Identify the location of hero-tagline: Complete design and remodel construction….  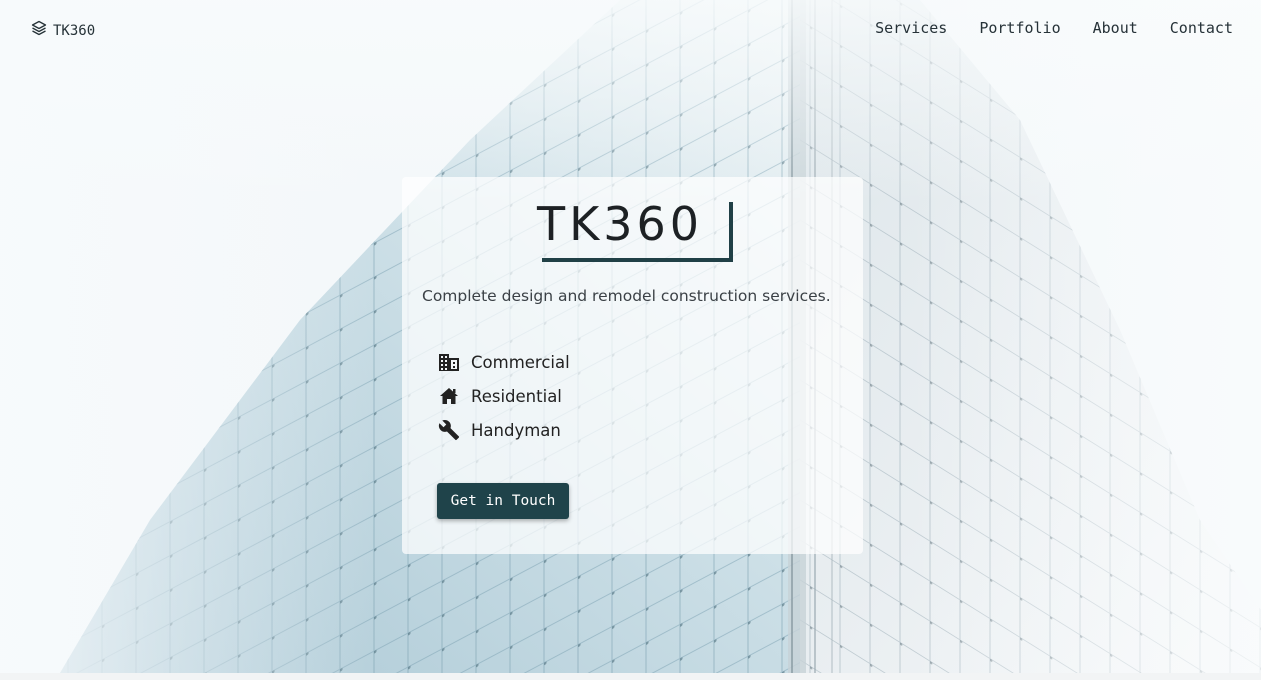
(626, 296).